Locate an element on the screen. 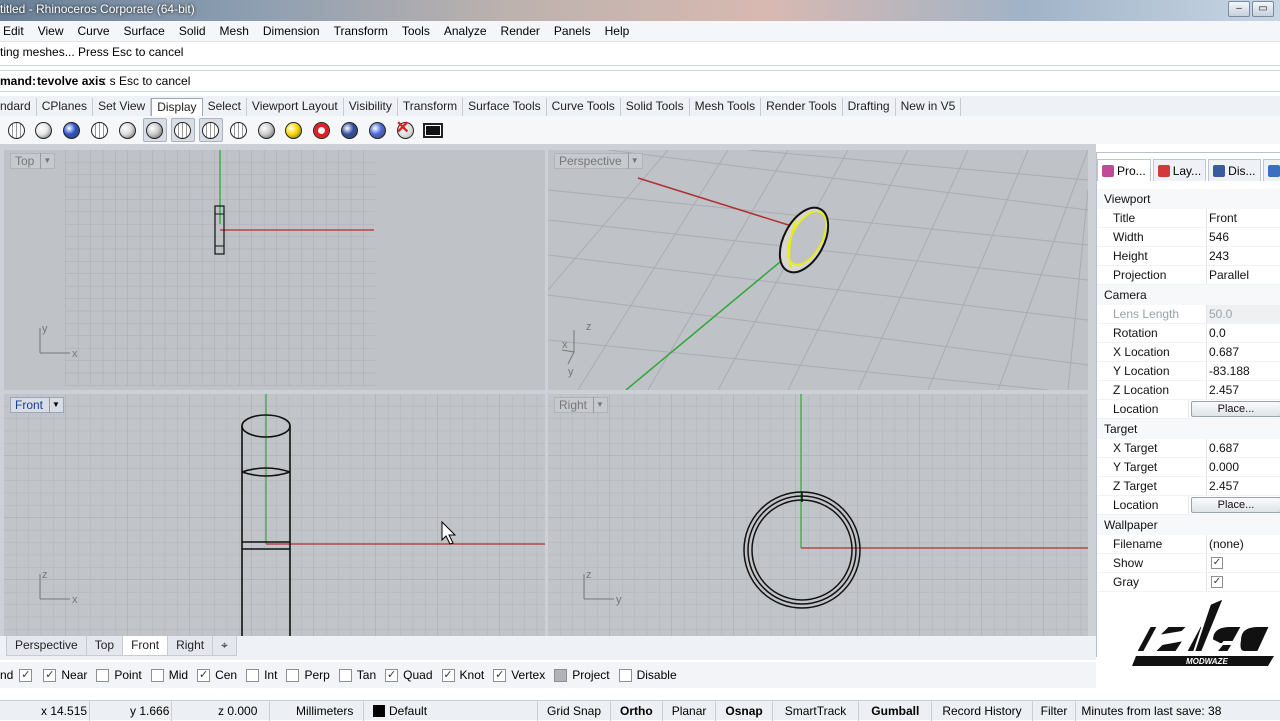 The width and height of the screenshot is (1280, 721). tab-mesh-tools: Mesh Tools is located at coordinates (725, 107).